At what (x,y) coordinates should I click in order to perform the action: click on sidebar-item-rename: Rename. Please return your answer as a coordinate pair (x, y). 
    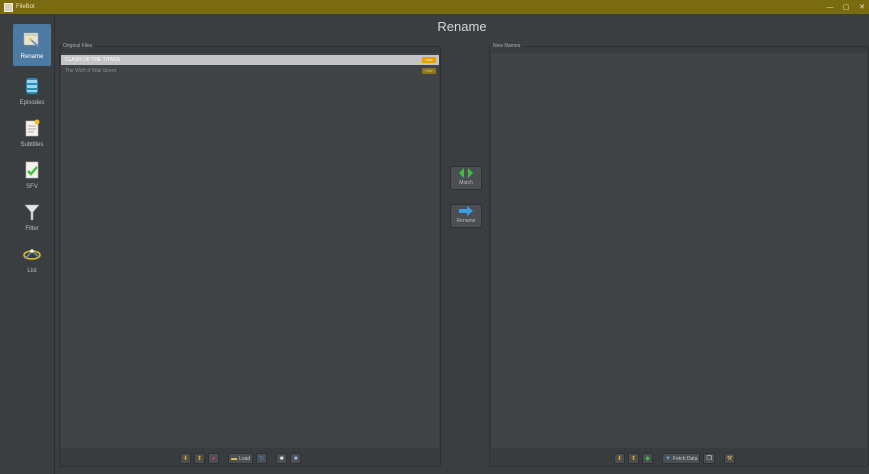
    Looking at the image, I should click on (32, 45).